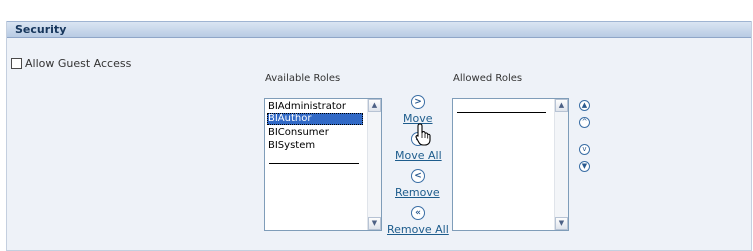  I want to click on move-bottom-icon: ▼, so click(584, 166).